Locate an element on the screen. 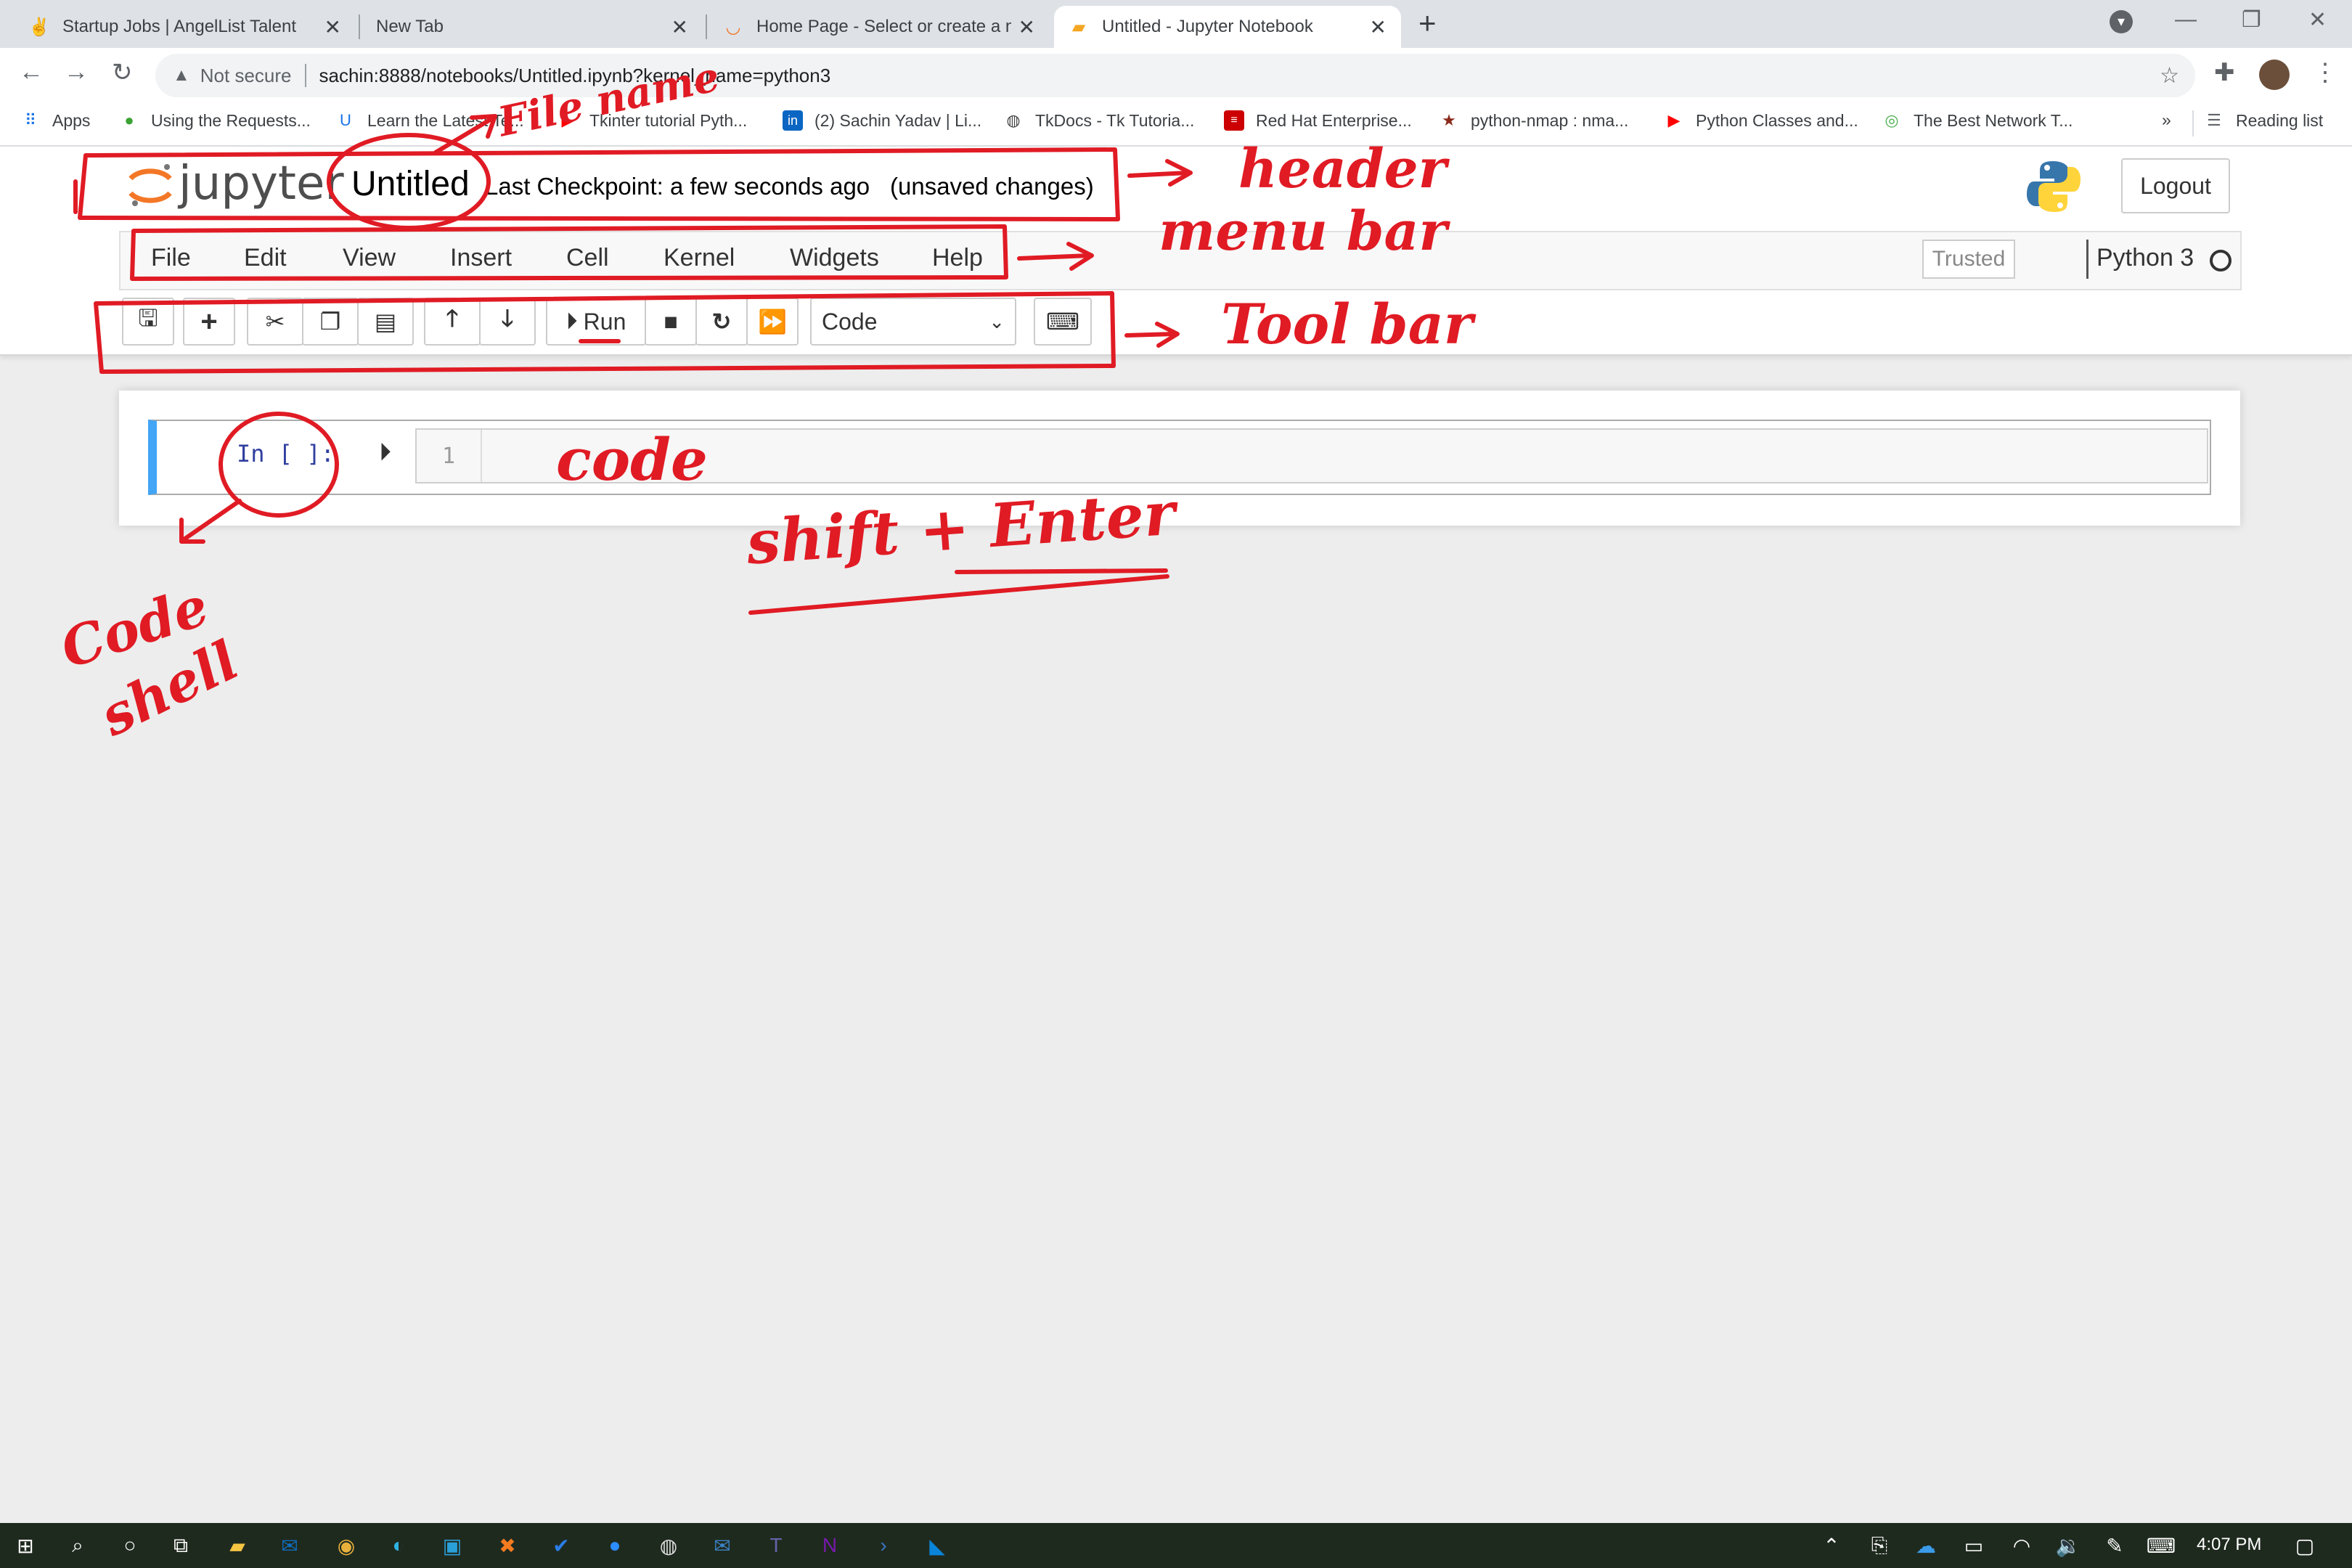 Image resolution: width=2352 pixels, height=1568 pixels. wifi-icon: ◠ is located at coordinates (2022, 1546).